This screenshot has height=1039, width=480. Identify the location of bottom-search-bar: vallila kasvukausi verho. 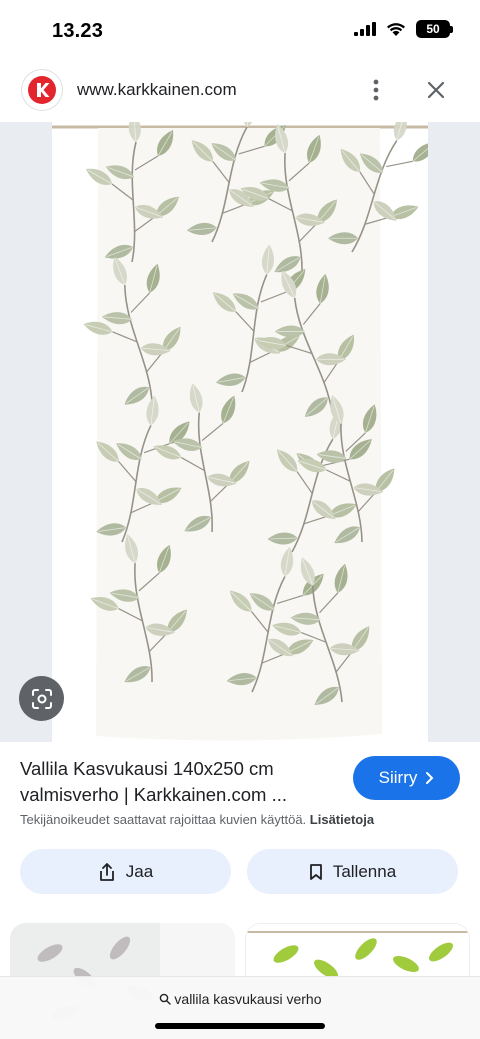
(240, 1007).